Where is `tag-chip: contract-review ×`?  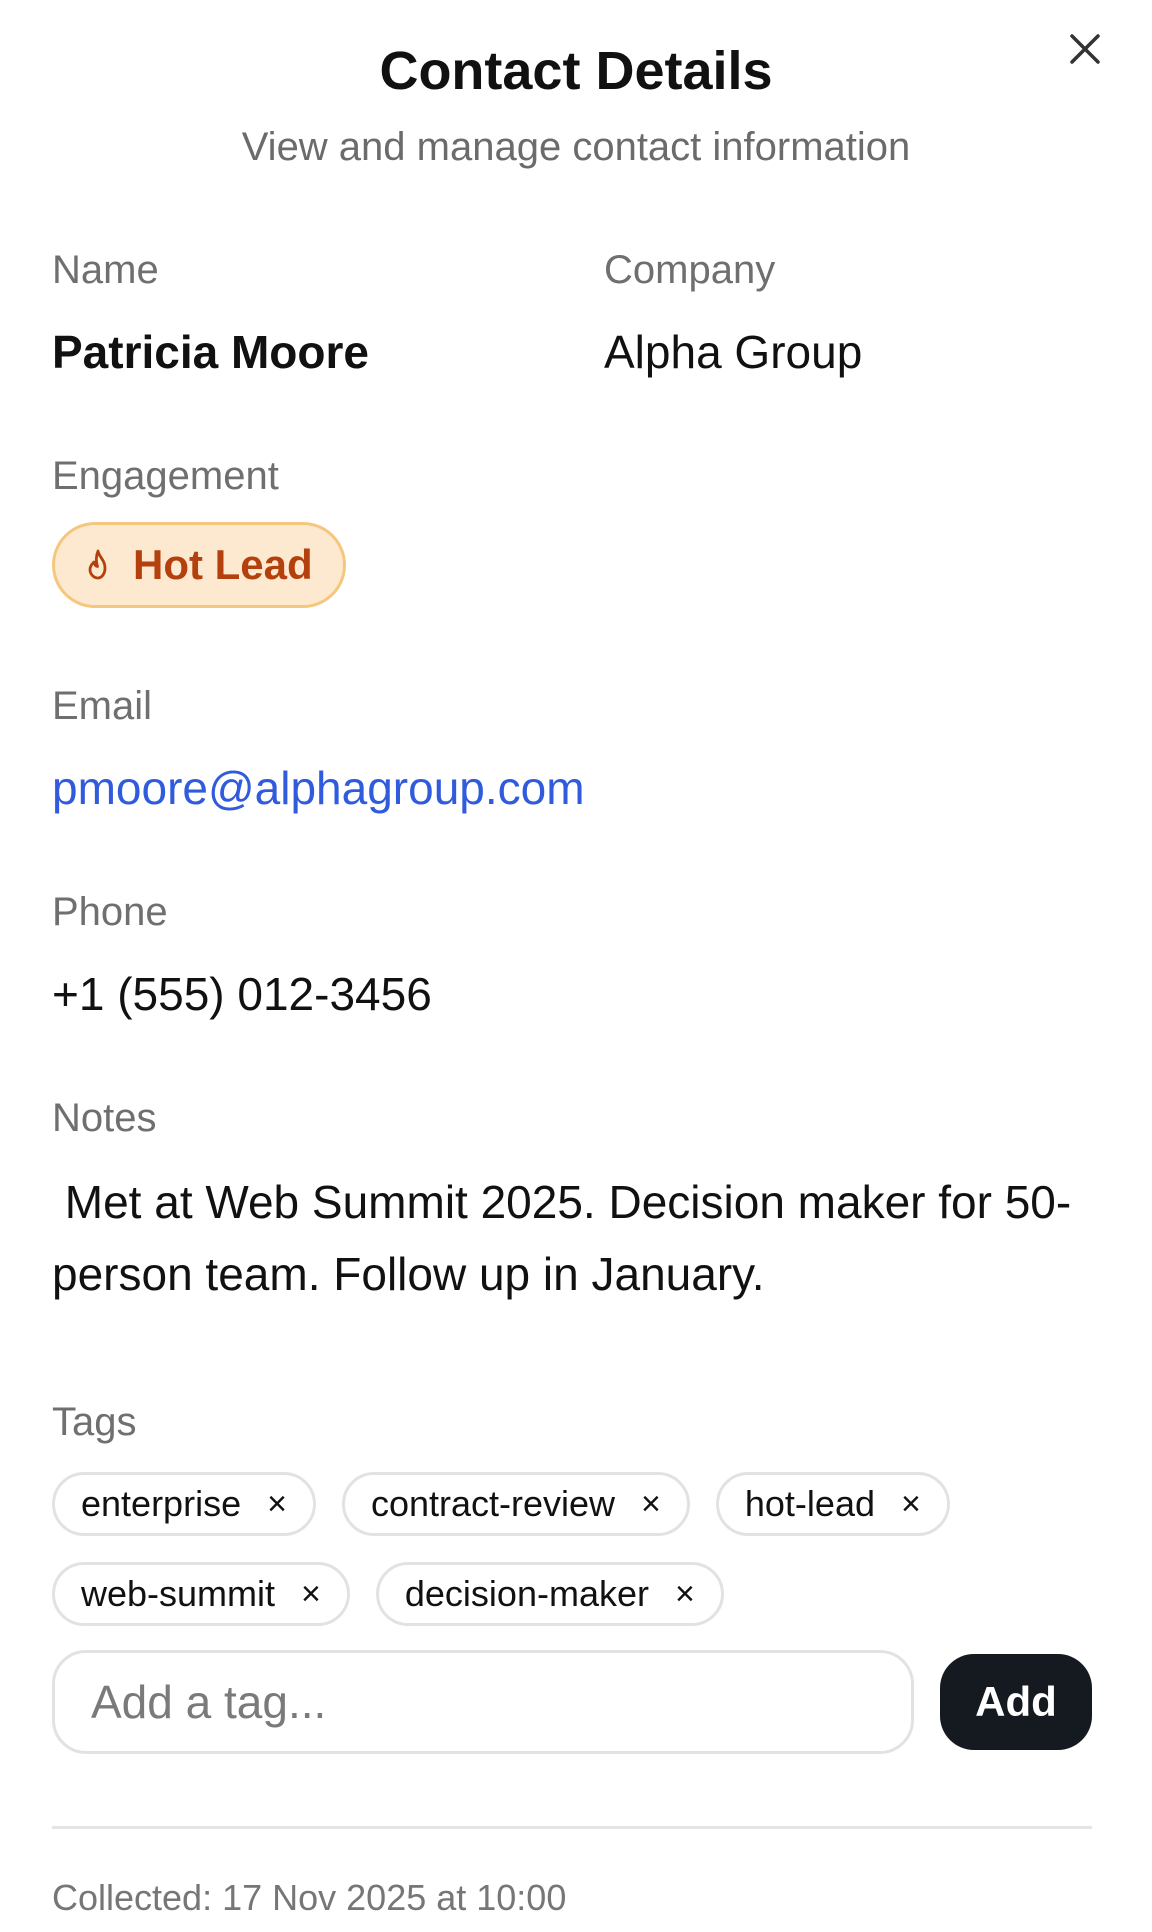 tag-chip: contract-review × is located at coordinates (515, 1504).